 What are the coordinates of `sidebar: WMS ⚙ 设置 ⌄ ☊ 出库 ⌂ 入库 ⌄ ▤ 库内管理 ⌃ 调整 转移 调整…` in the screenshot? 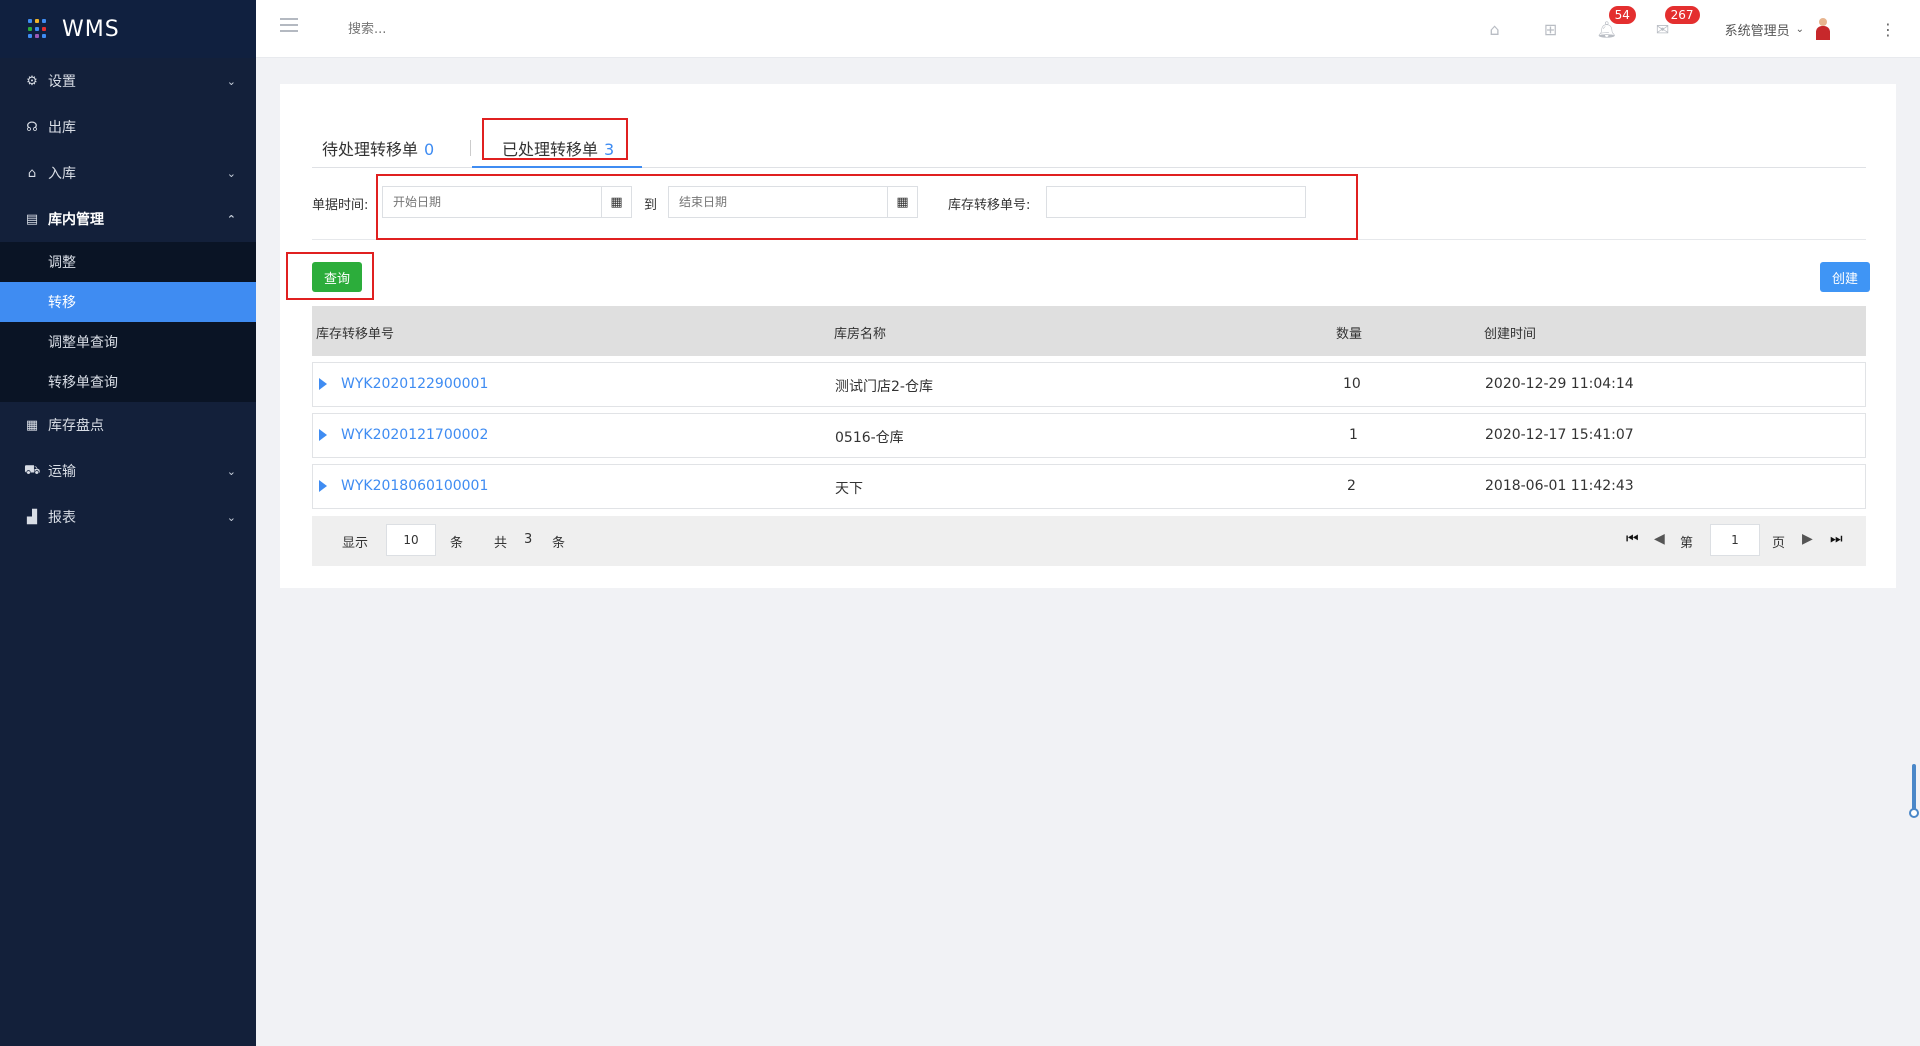 It's located at (128, 523).